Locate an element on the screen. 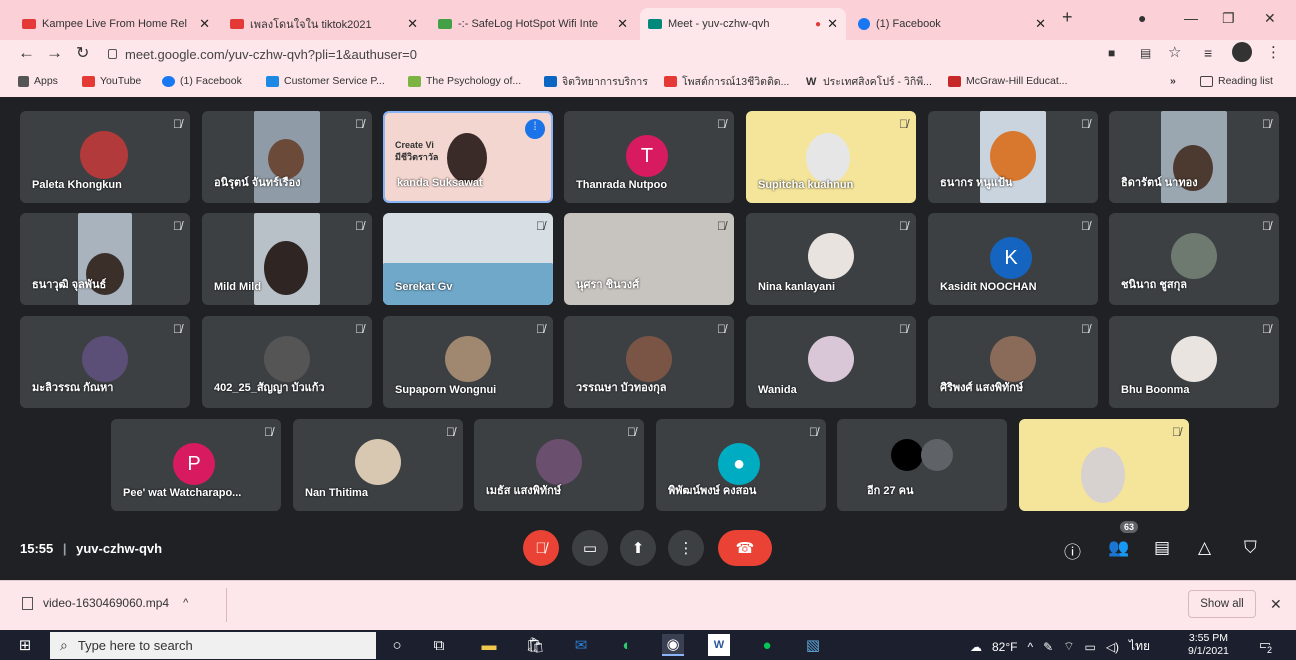 This screenshot has height=660, width=1296. participant-tile: Paleta Khongkun 🎙̸ is located at coordinates (105, 157).